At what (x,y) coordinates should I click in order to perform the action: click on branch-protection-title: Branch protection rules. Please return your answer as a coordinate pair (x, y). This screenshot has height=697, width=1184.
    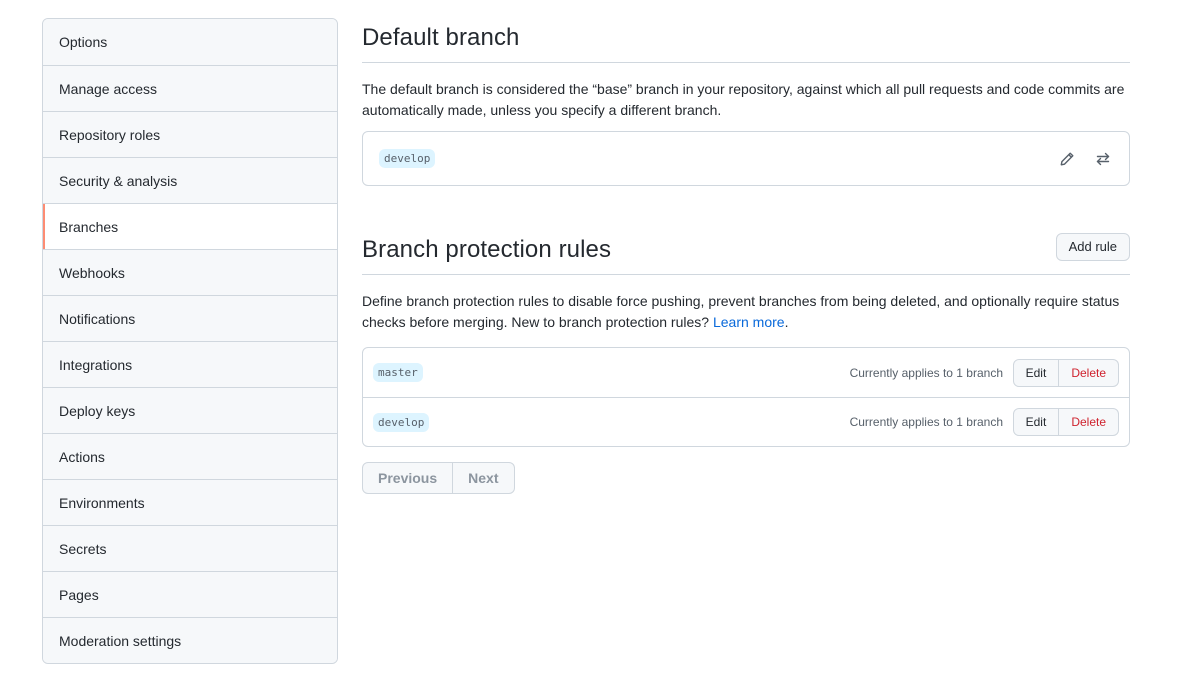
    Looking at the image, I should click on (746, 252).